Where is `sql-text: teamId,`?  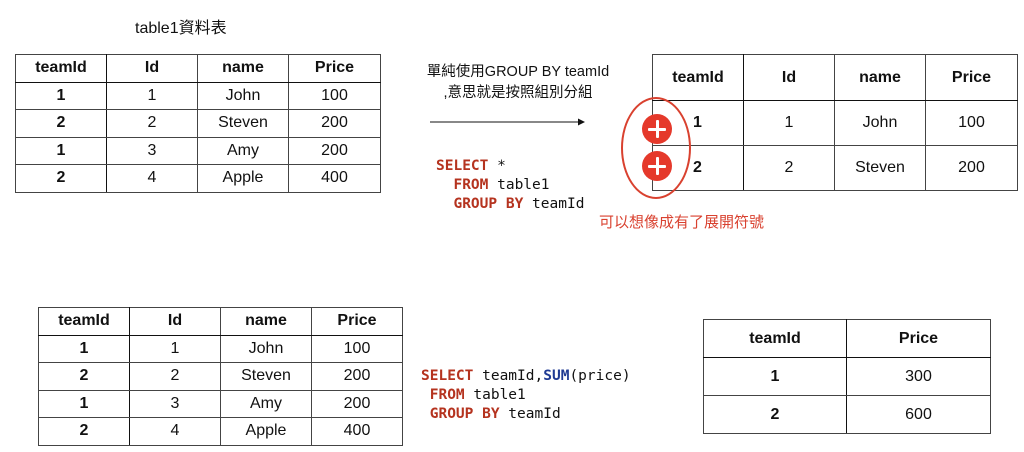
sql-text: teamId, is located at coordinates (508, 376).